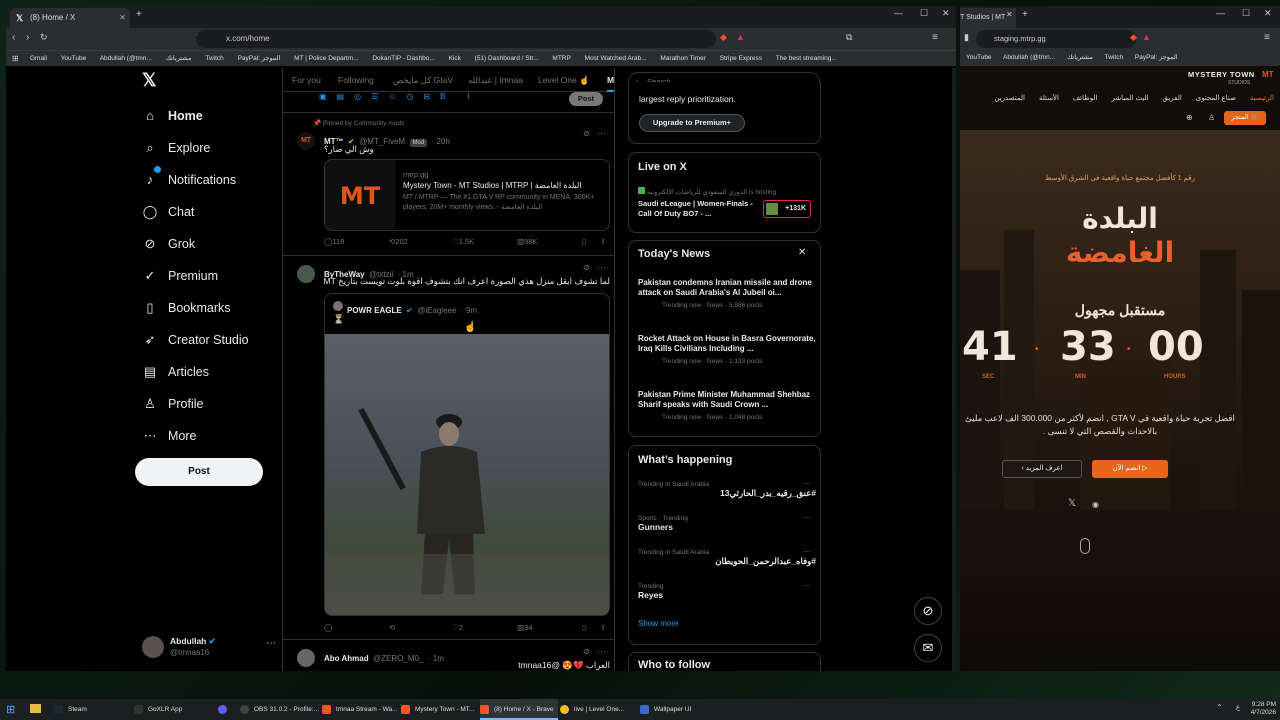  What do you see at coordinates (1219, 707) in the screenshot?
I see `system-tray-icons: ⌃` at bounding box center [1219, 707].